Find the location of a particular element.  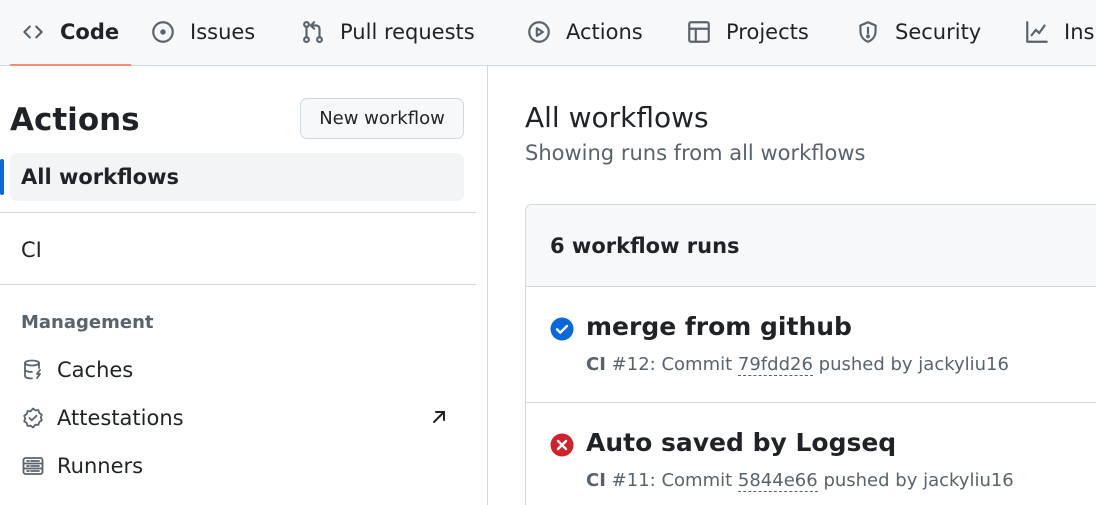

sidebar-item-label: All workflows is located at coordinates (100, 177).